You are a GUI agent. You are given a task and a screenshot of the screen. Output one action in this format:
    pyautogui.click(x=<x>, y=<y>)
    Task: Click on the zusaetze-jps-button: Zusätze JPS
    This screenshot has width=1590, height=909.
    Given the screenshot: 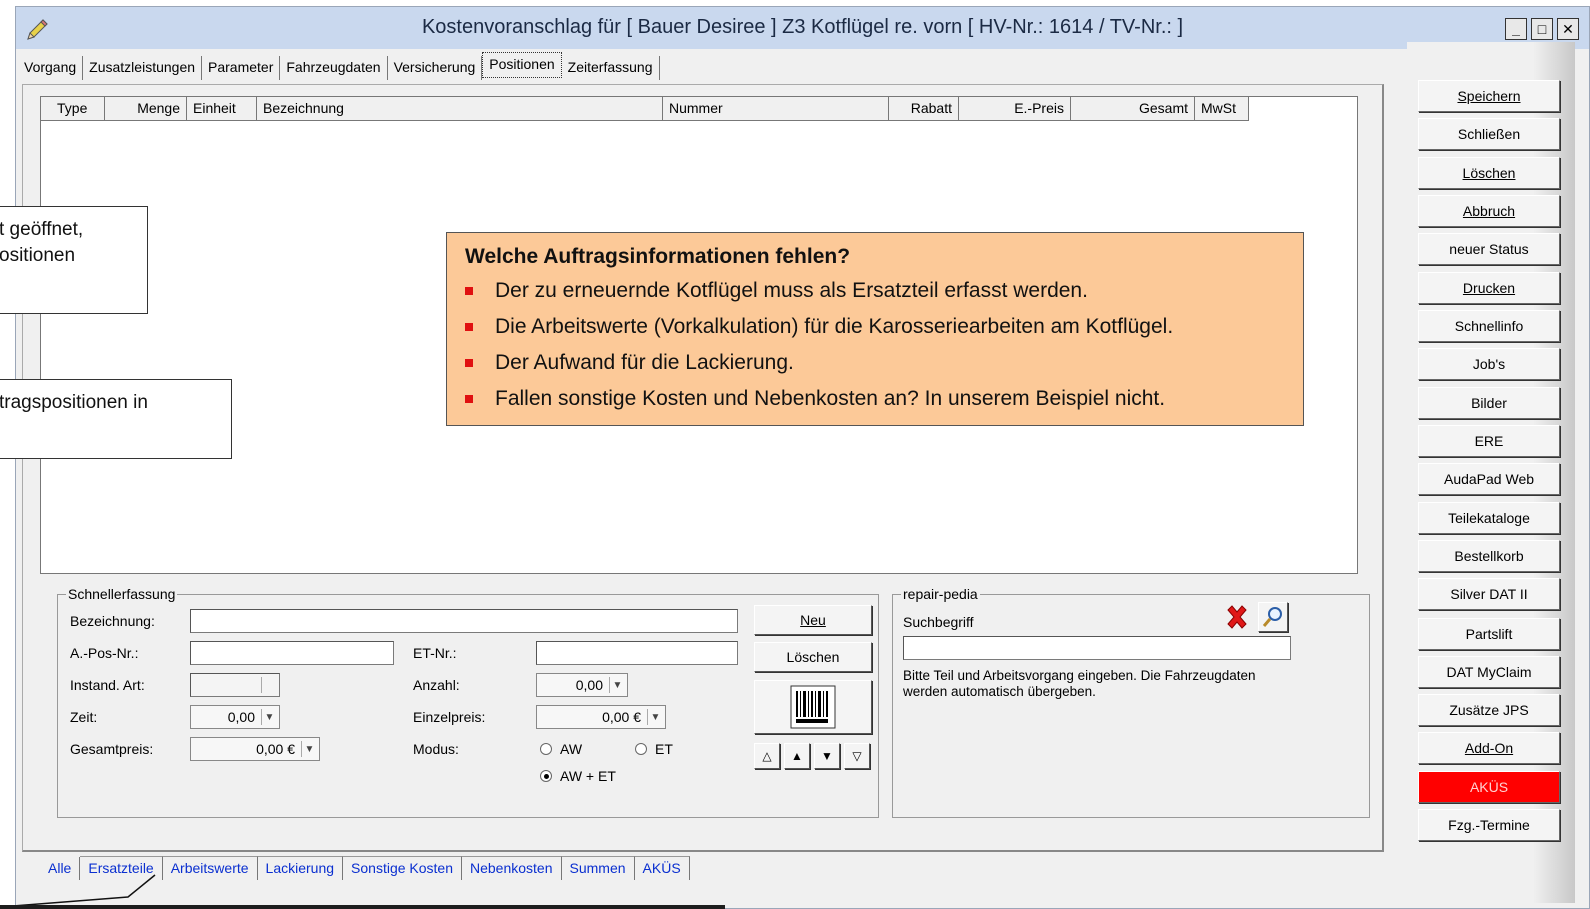 What is the action you would take?
    pyautogui.click(x=1489, y=710)
    